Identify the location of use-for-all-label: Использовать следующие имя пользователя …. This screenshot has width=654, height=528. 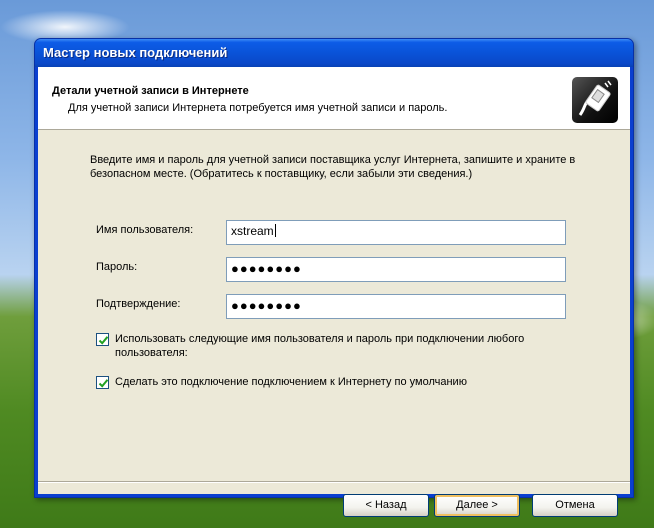
(350, 346).